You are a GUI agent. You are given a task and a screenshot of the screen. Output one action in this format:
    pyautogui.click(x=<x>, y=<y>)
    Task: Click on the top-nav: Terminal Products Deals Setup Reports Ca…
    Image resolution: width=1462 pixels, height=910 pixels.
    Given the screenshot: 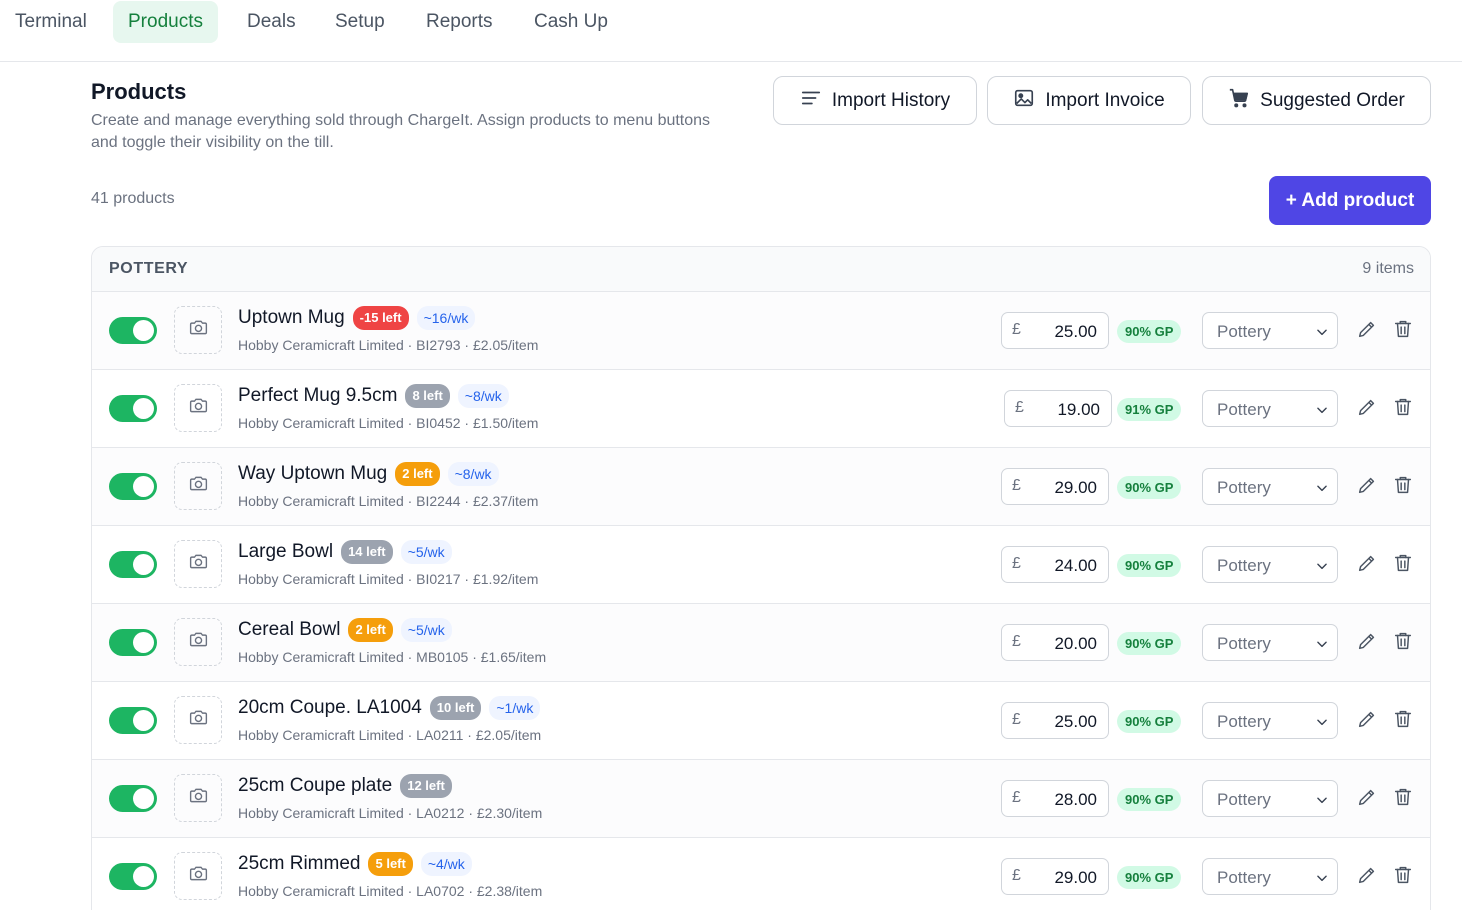 What is the action you would take?
    pyautogui.click(x=731, y=31)
    